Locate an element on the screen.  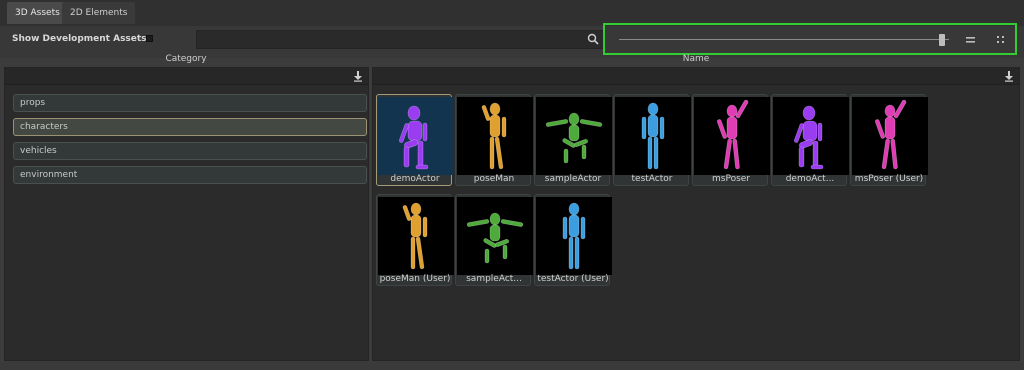
asset-tile: msPoser (User) is located at coordinates (889, 140).